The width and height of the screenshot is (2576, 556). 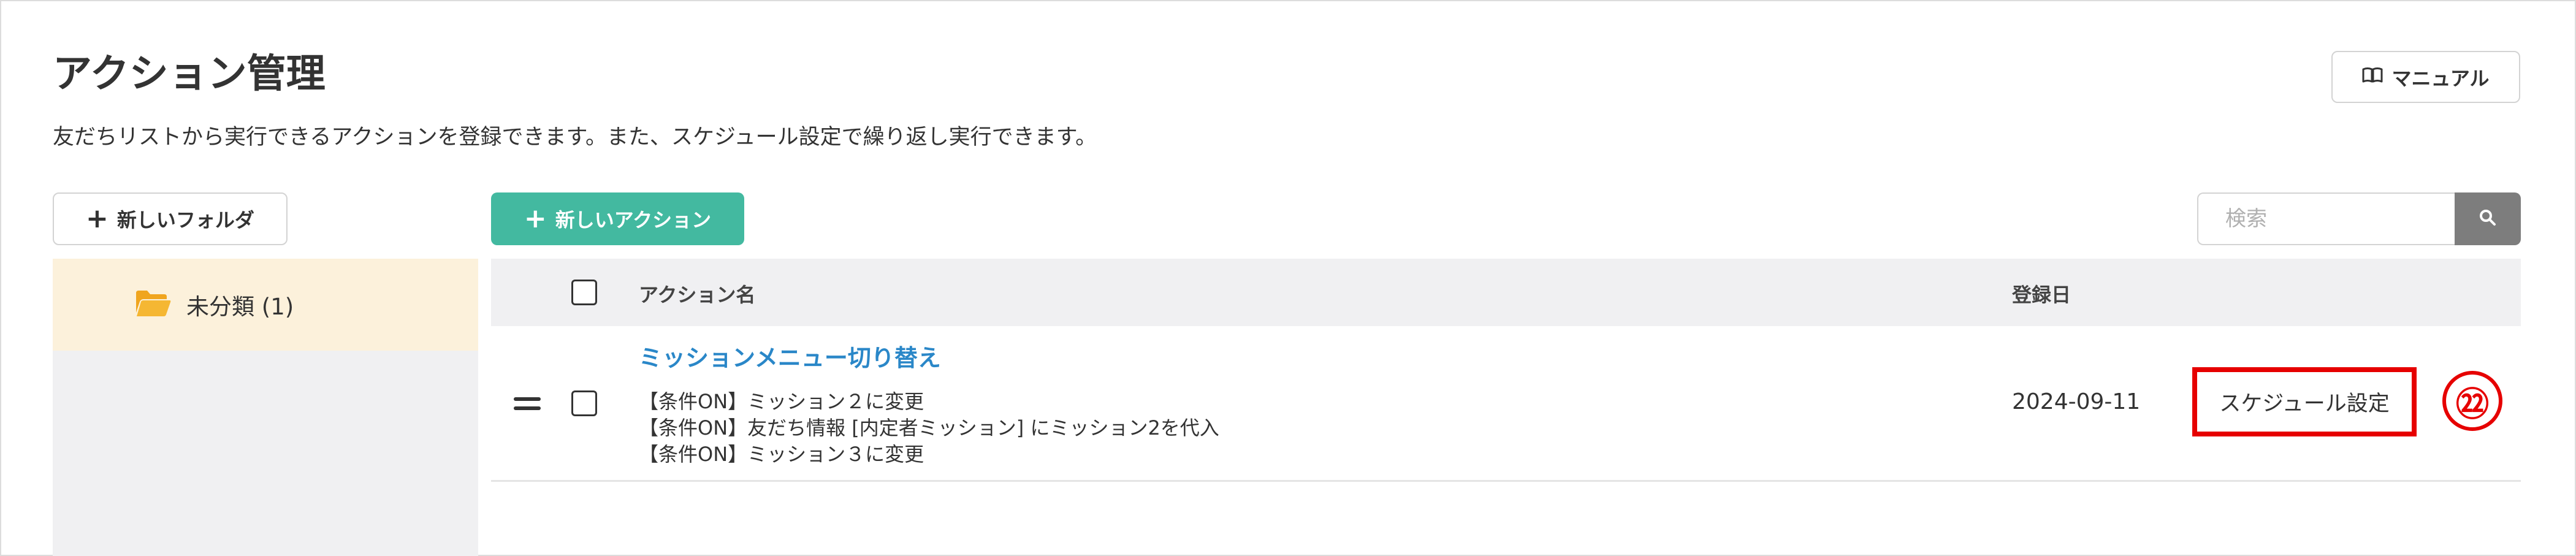 I want to click on column-header-date: 登録日, so click(x=2041, y=295).